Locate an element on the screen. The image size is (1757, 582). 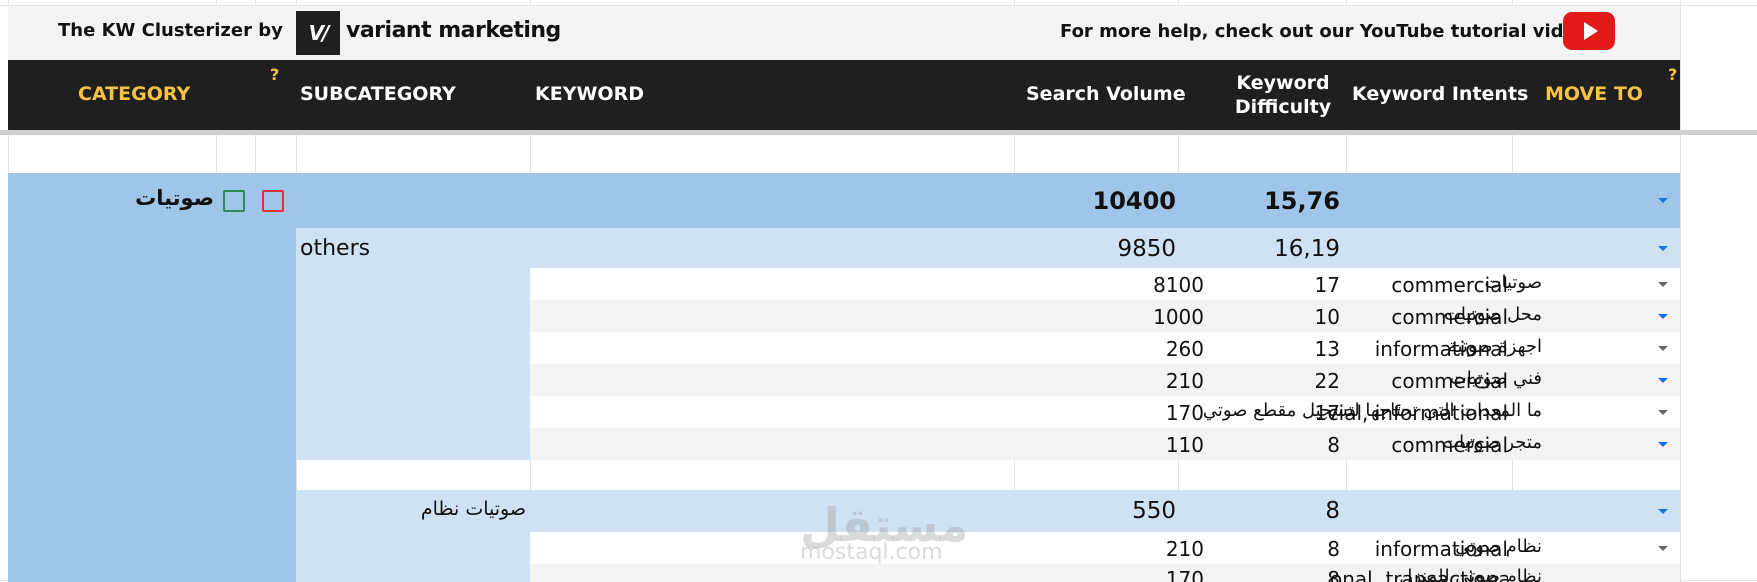
keyword-volume: 1000 is located at coordinates (1178, 317).